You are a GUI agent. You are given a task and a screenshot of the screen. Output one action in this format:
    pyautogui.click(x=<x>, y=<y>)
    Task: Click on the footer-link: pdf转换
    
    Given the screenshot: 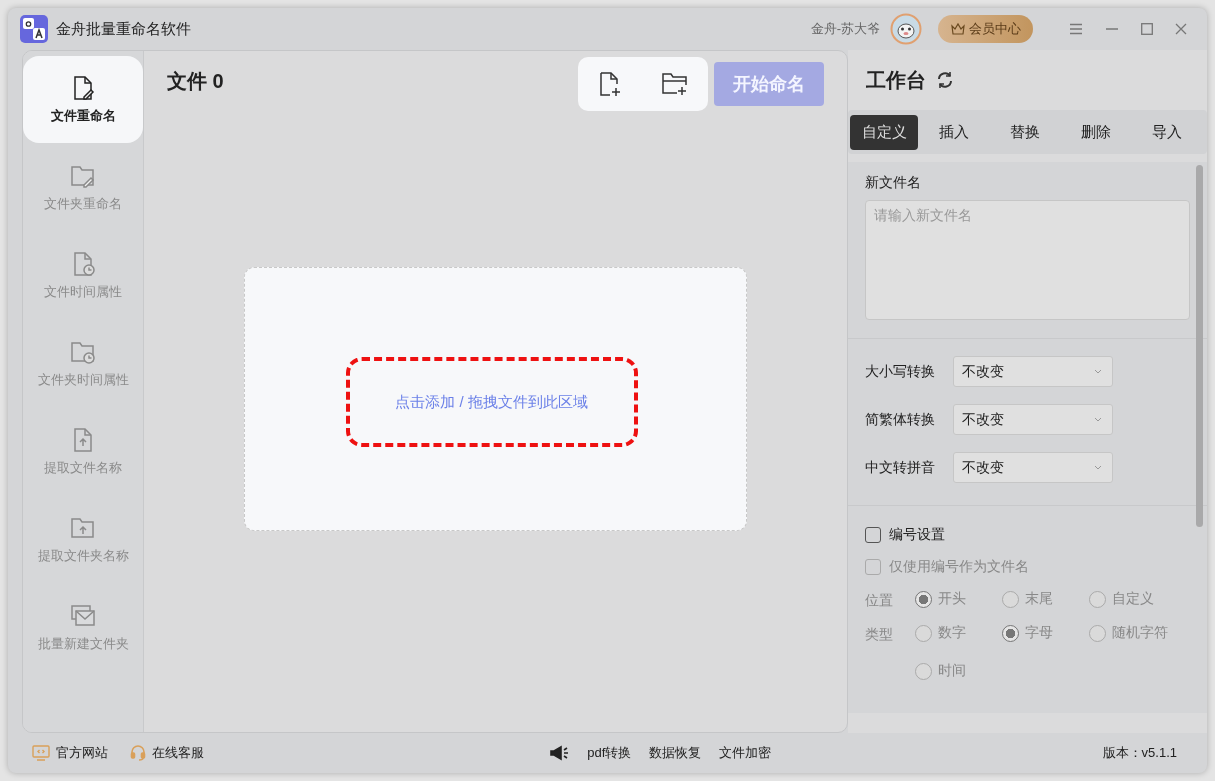 What is the action you would take?
    pyautogui.click(x=609, y=753)
    